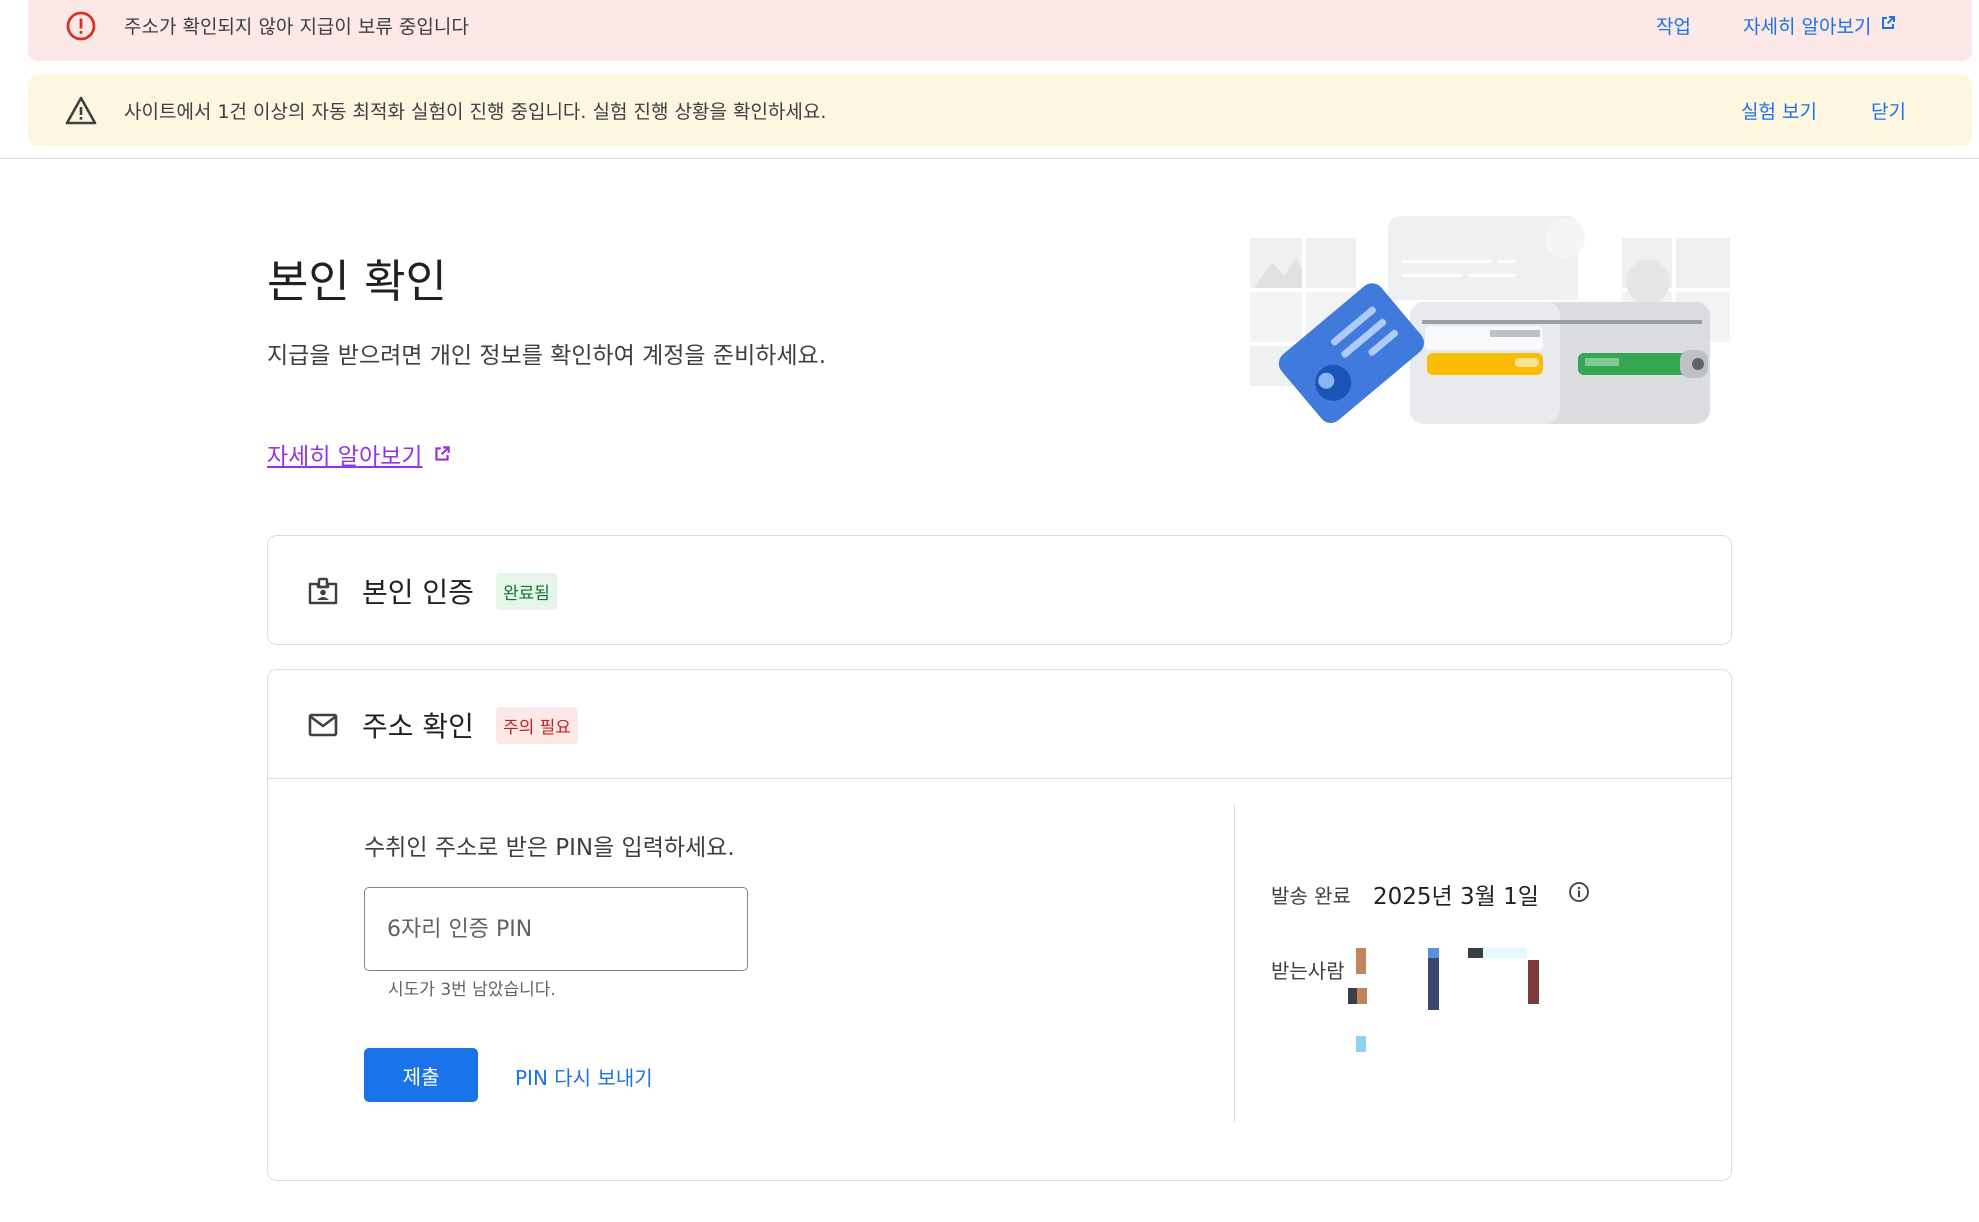 This screenshot has height=1222, width=1979. I want to click on pin-prompt: 수취인 주소로 받은 PIN을 입력하세요., so click(549, 848).